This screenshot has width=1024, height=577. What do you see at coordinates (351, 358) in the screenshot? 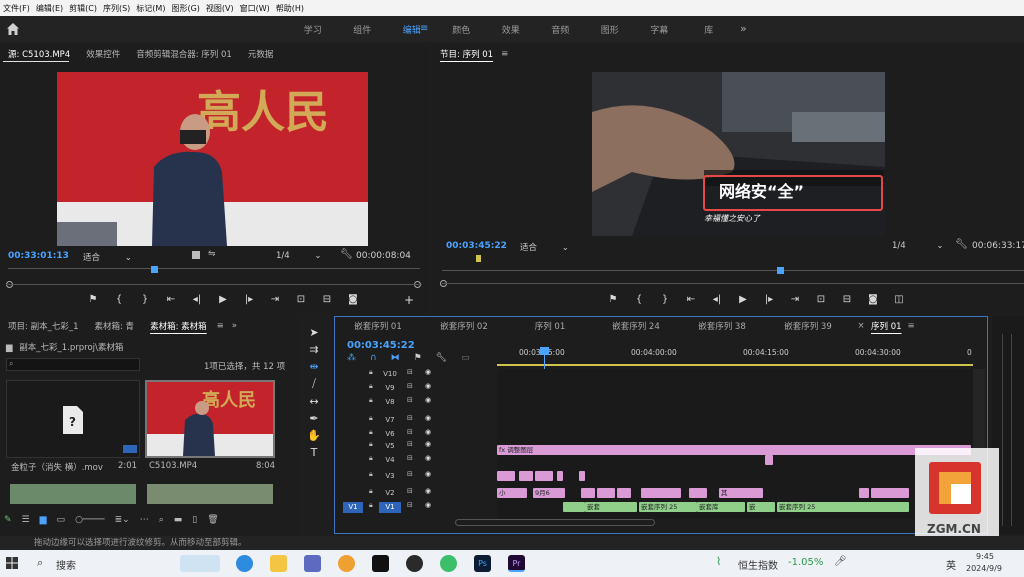
I see `nest-icon: ⁂` at bounding box center [351, 358].